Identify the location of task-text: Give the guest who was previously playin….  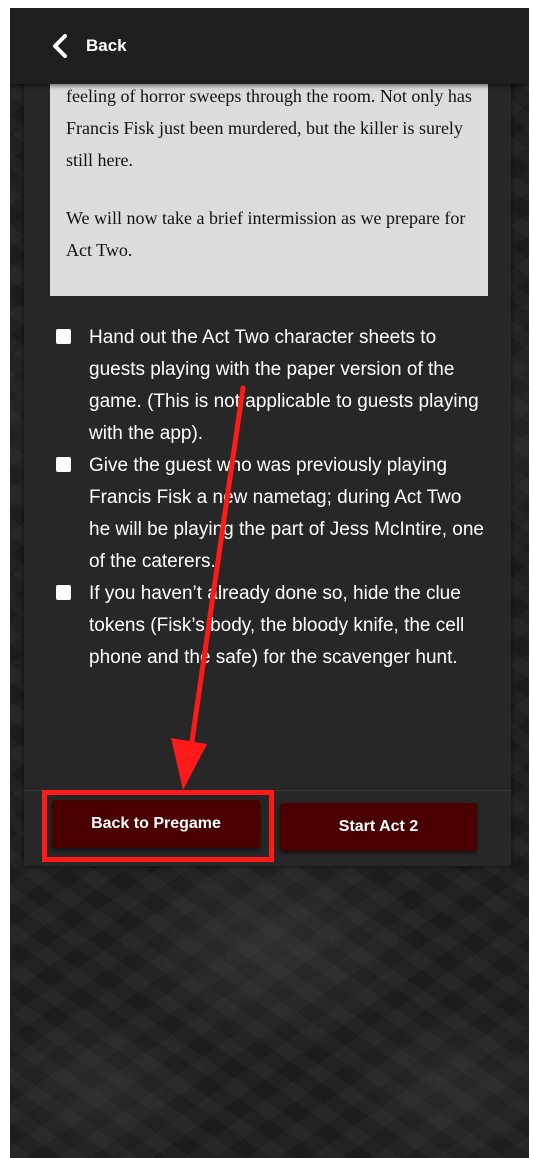
(286, 513).